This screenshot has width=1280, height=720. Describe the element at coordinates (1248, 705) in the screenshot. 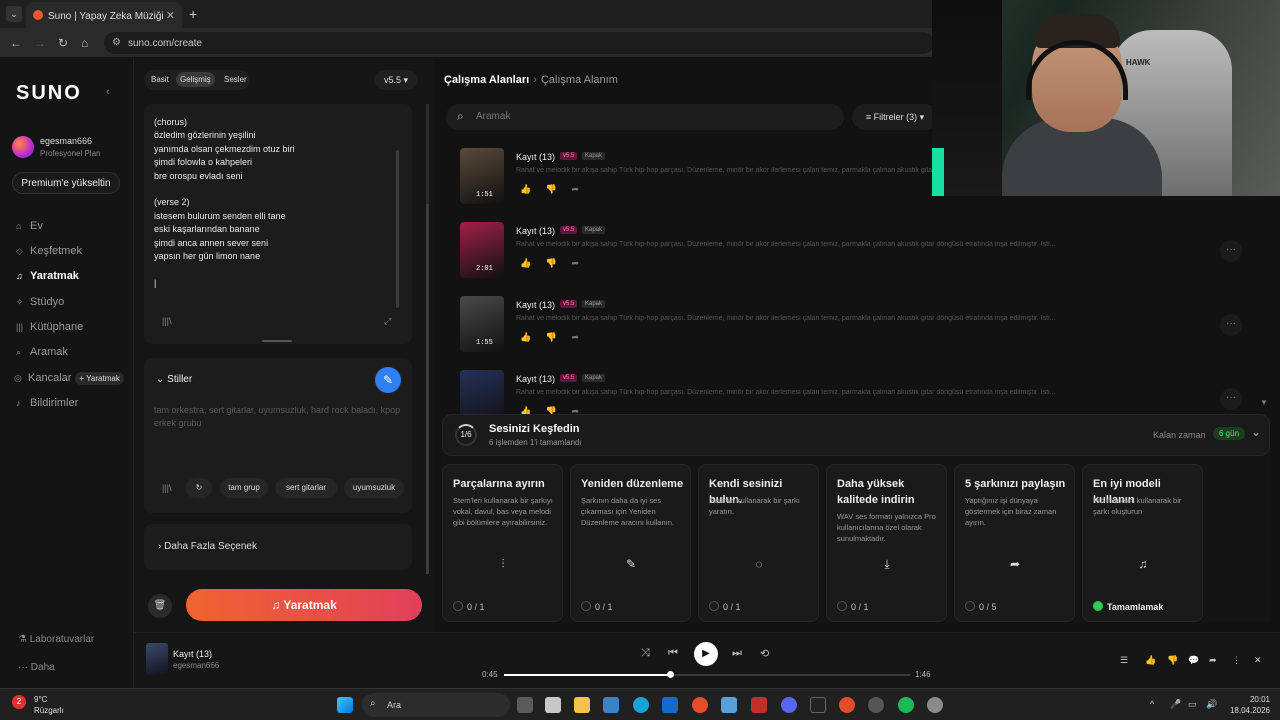

I see `system-clock: 20:01 18.04.2026` at that location.